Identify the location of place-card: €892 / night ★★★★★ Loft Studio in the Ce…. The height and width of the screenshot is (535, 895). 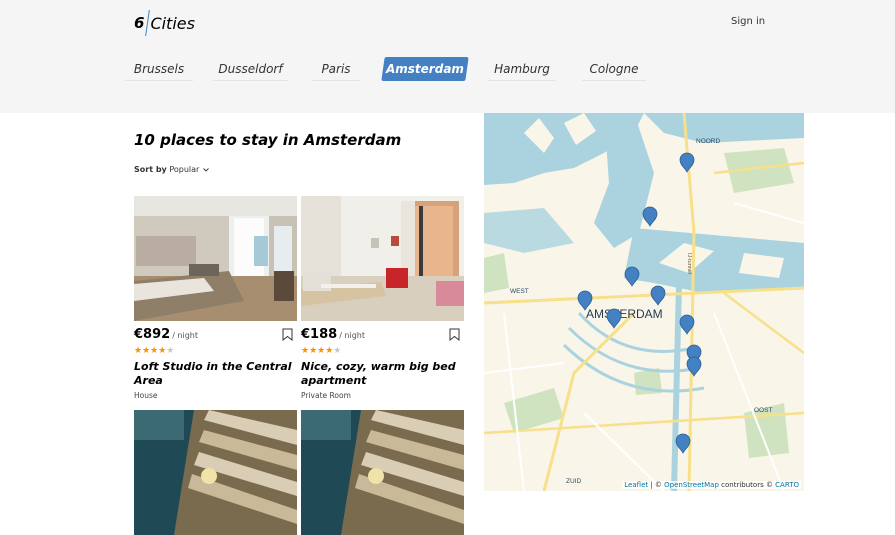
(215, 298).